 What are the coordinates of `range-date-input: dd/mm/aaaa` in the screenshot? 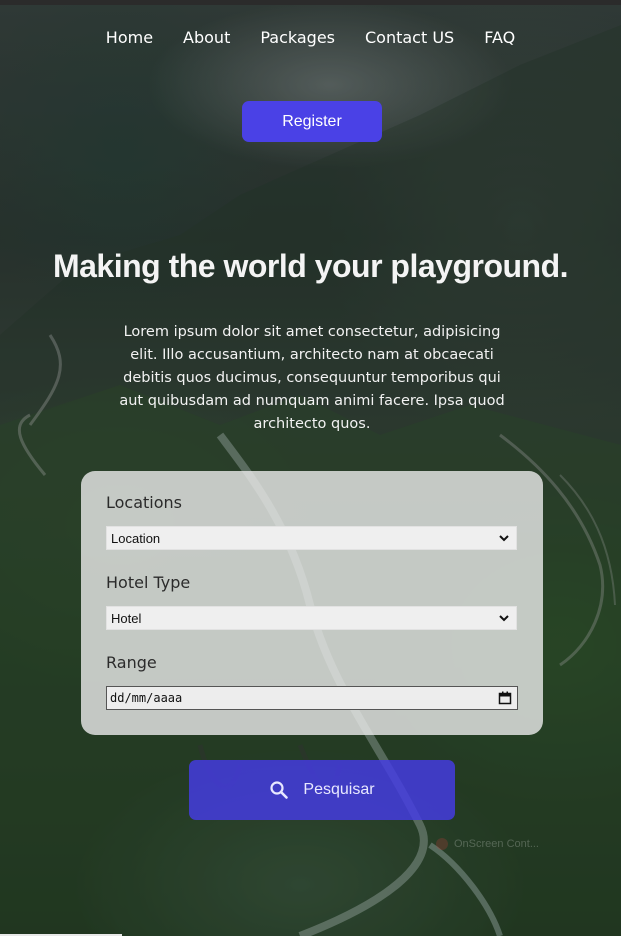 It's located at (312, 698).